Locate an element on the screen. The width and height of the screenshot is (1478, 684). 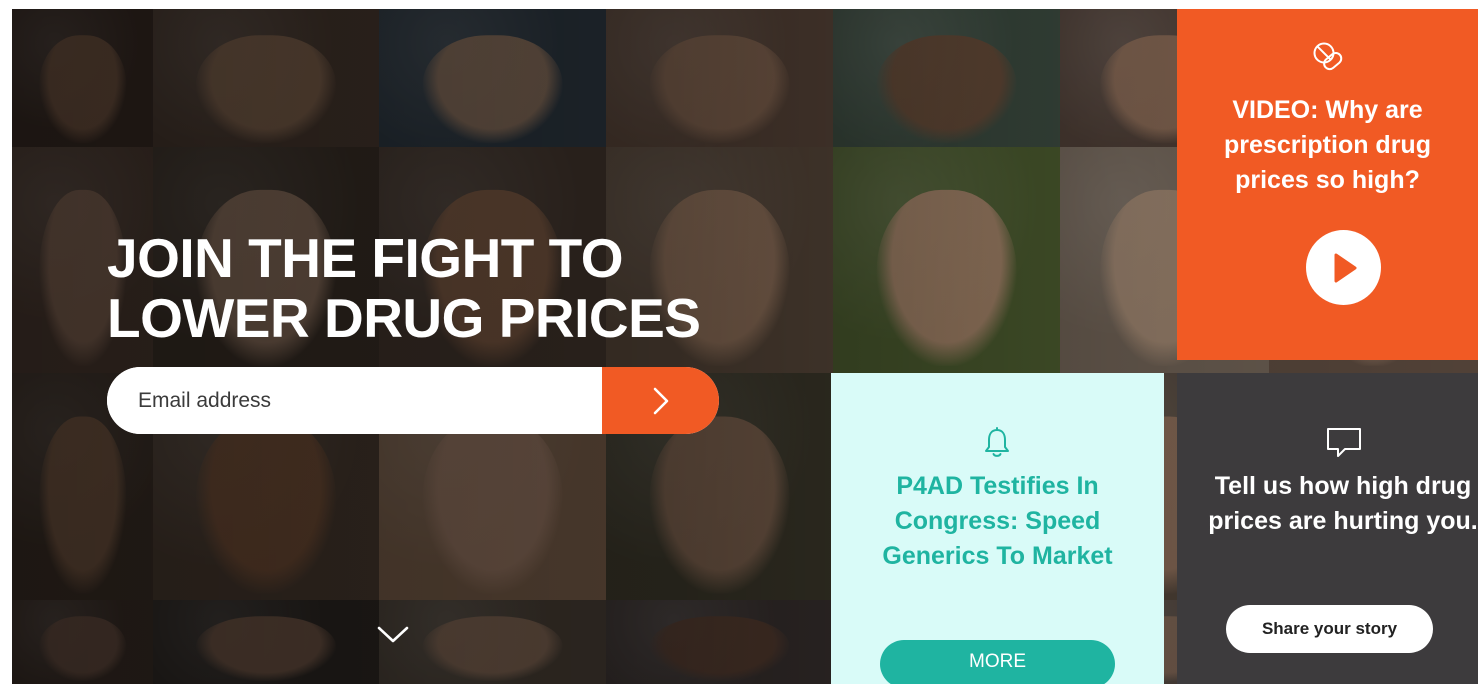
more-button: MORE is located at coordinates (997, 662).